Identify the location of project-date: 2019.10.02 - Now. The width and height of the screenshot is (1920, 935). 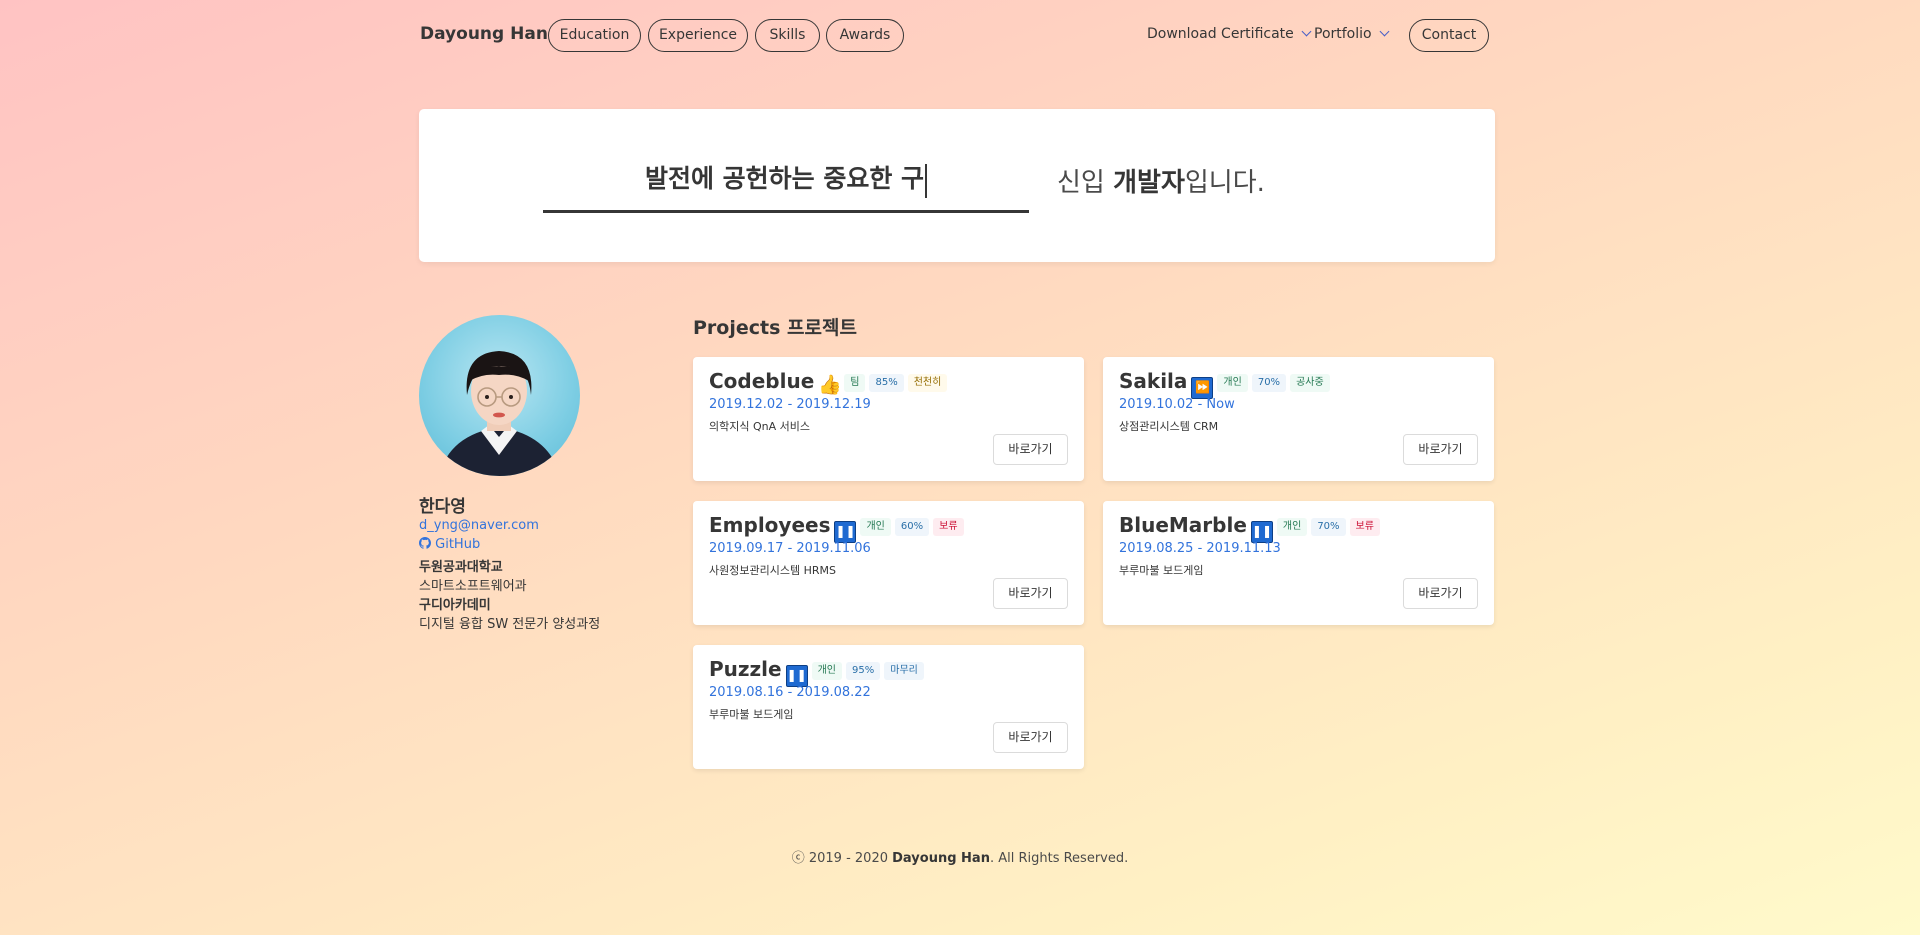
(1177, 404).